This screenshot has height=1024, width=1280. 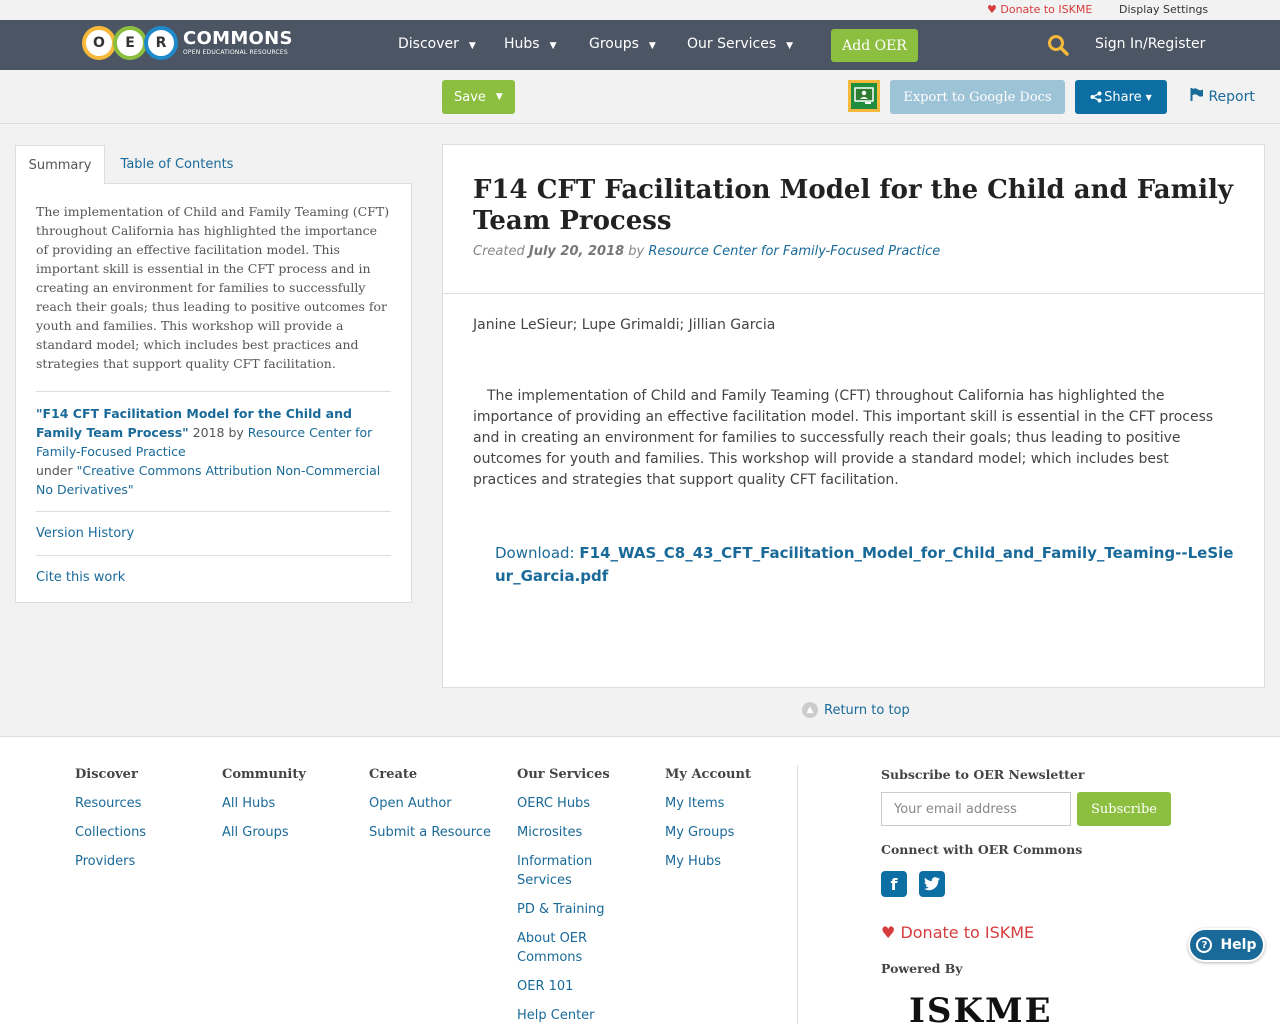 What do you see at coordinates (740, 44) in the screenshot?
I see `nav-our-services: Our Services ▼` at bounding box center [740, 44].